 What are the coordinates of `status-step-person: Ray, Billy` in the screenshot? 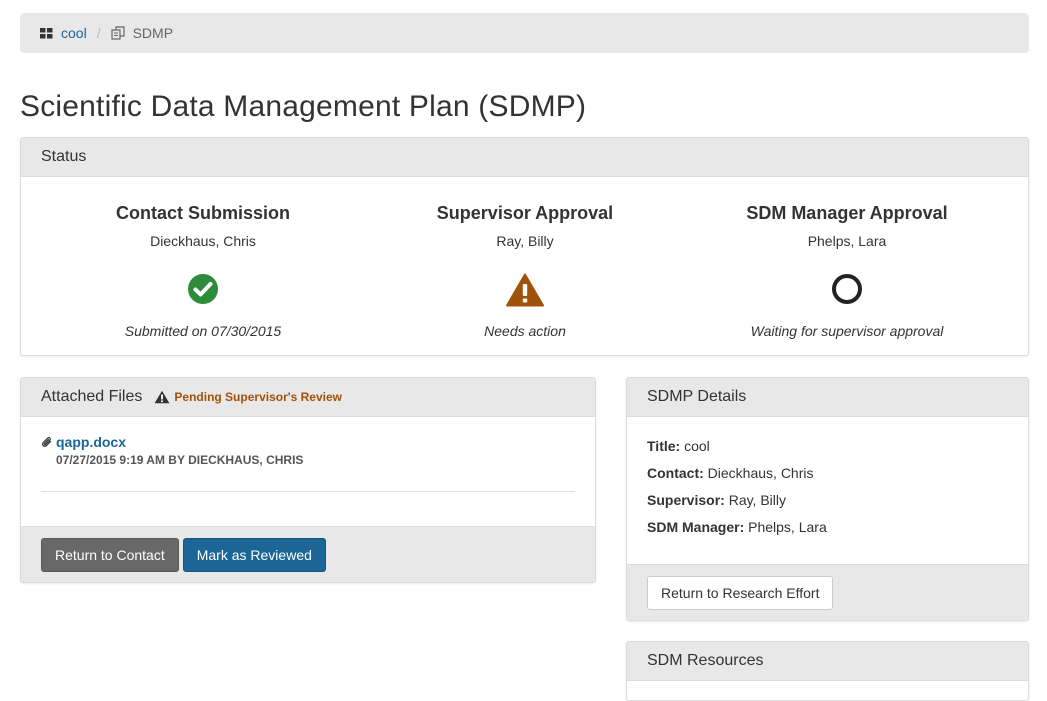 It's located at (525, 241).